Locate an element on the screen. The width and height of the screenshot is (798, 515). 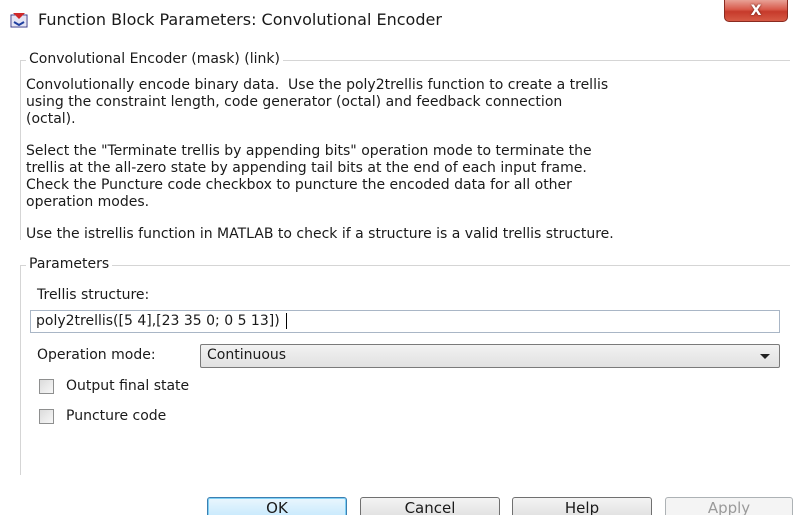
output-final-state-checkbox is located at coordinates (46, 386).